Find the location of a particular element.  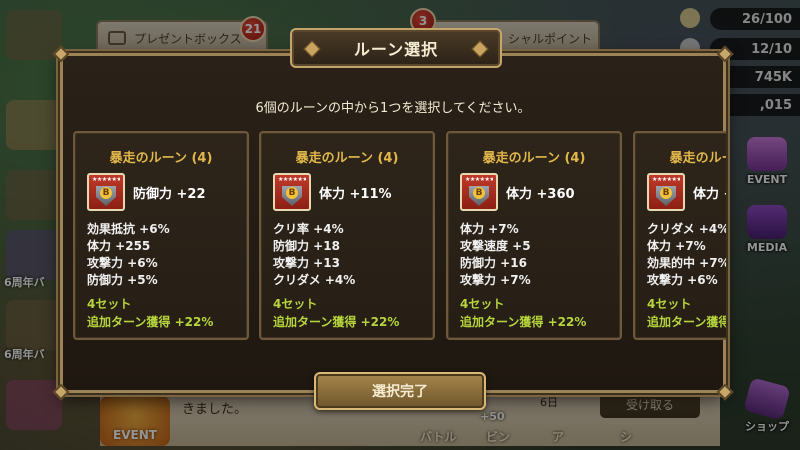

substat-list: 体力 +7% 攻撃速度 +5 防御力 +16 攻撃力 +7% is located at coordinates (495, 255).